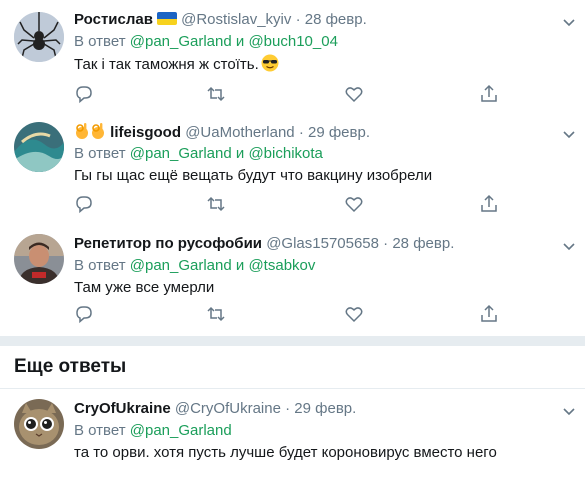  What do you see at coordinates (270, 63) in the screenshot?
I see `sunglasses-emoji-icon` at bounding box center [270, 63].